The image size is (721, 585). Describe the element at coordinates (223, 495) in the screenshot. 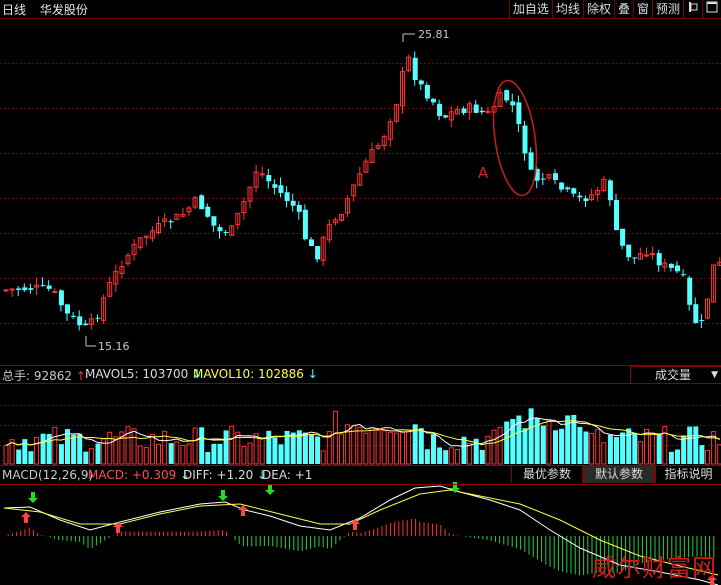

I see `sell-arrow-icon` at that location.